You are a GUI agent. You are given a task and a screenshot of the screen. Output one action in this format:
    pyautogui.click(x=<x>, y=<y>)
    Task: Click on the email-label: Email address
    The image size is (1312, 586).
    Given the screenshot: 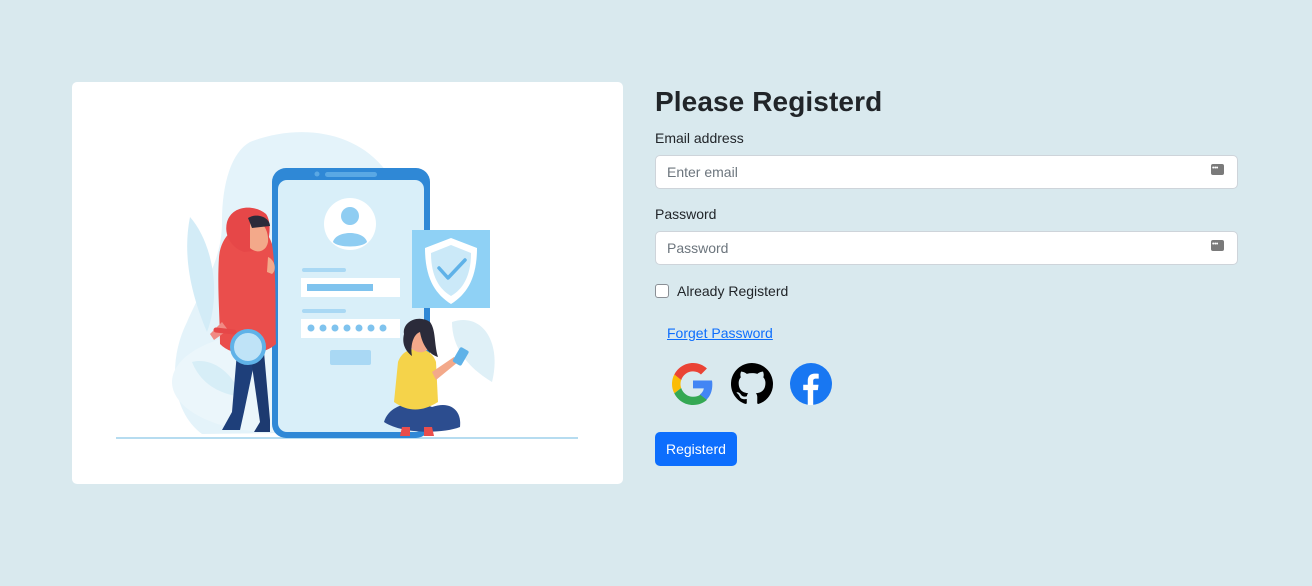 What is the action you would take?
    pyautogui.click(x=699, y=138)
    